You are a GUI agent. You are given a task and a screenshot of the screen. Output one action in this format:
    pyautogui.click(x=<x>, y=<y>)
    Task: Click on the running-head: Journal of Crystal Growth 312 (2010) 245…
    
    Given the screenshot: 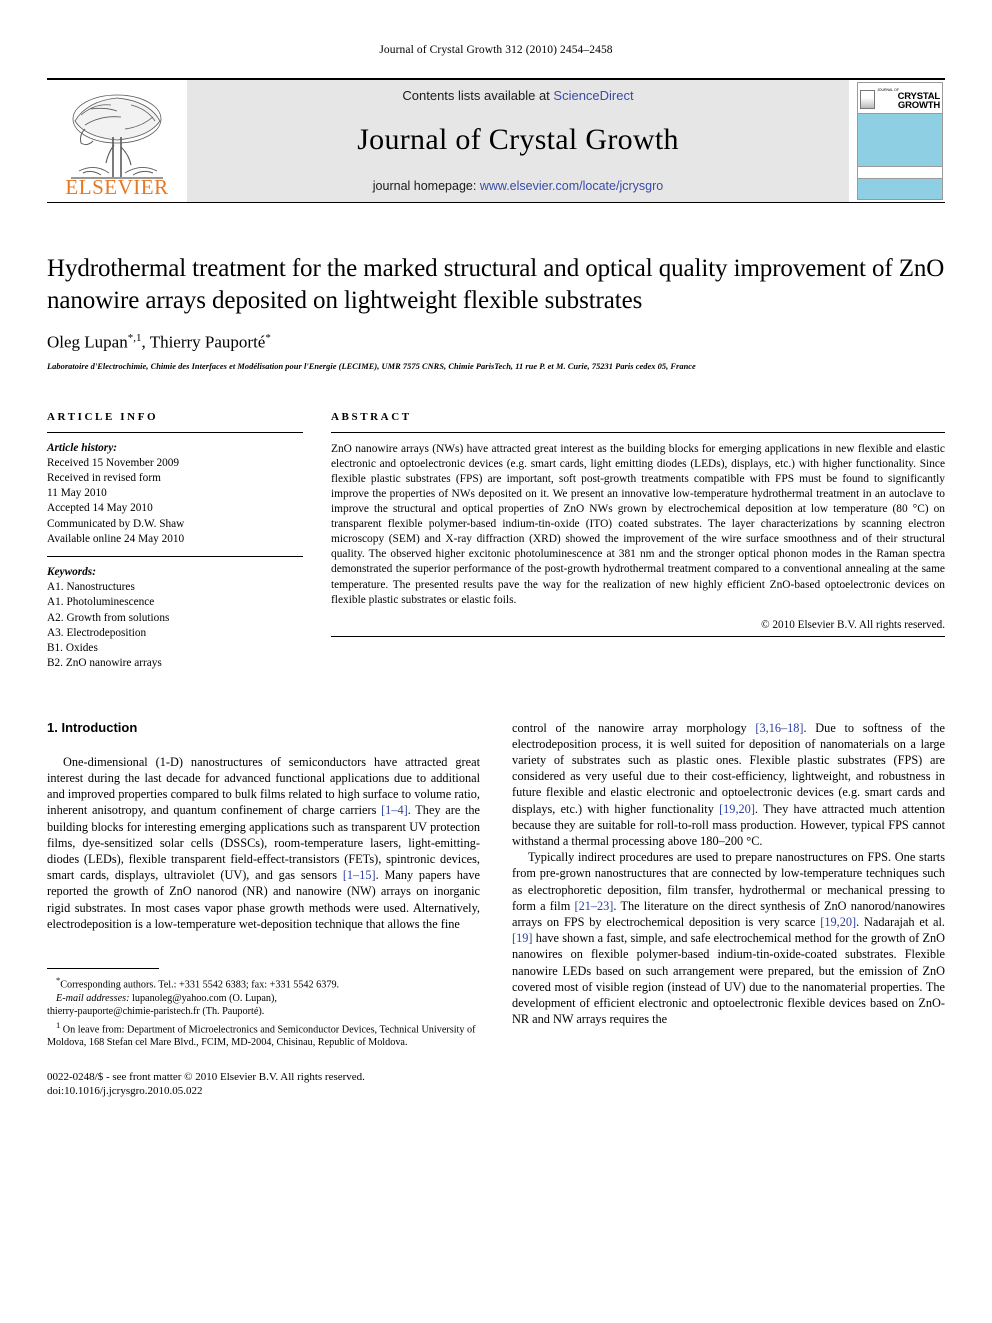 What is the action you would take?
    pyautogui.click(x=496, y=50)
    